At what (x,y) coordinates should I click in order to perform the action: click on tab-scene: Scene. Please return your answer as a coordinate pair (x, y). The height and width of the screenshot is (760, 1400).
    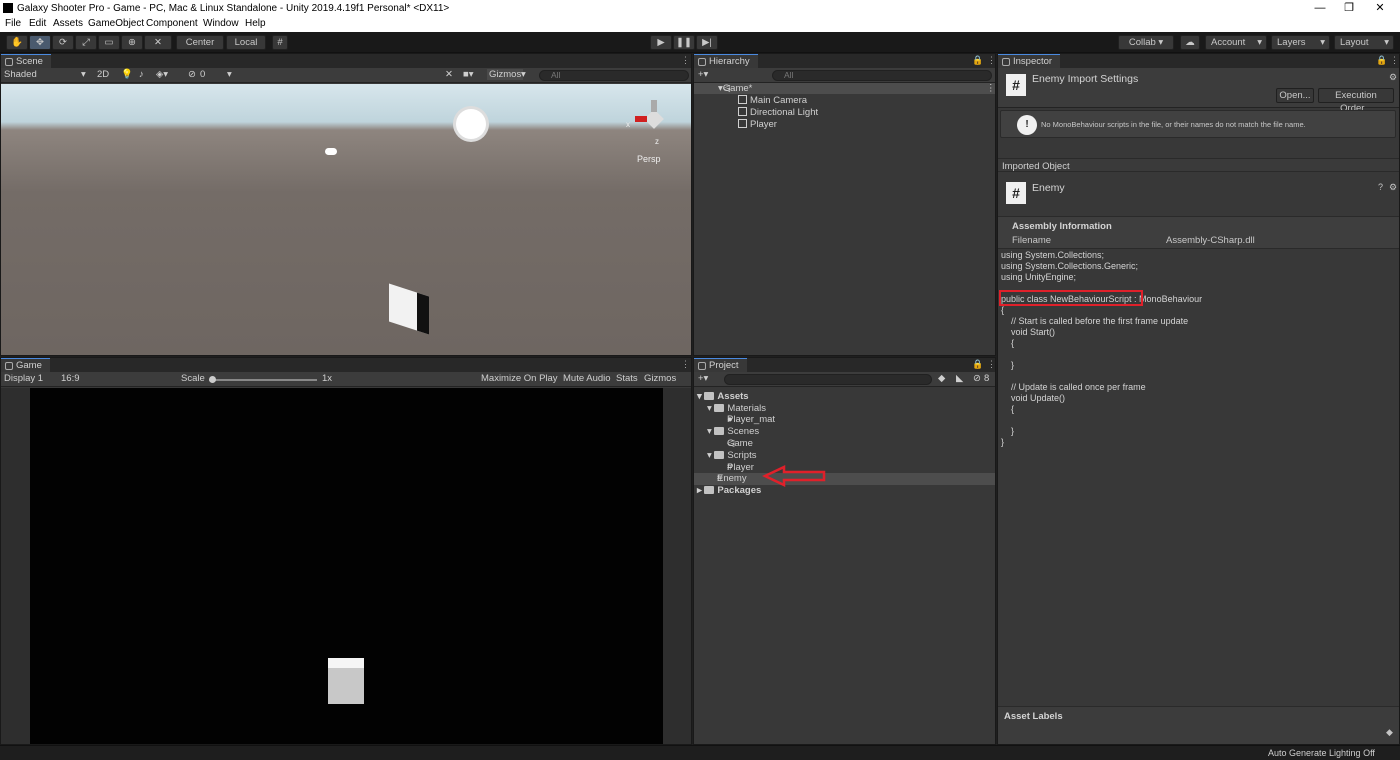
    Looking at the image, I should click on (26, 61).